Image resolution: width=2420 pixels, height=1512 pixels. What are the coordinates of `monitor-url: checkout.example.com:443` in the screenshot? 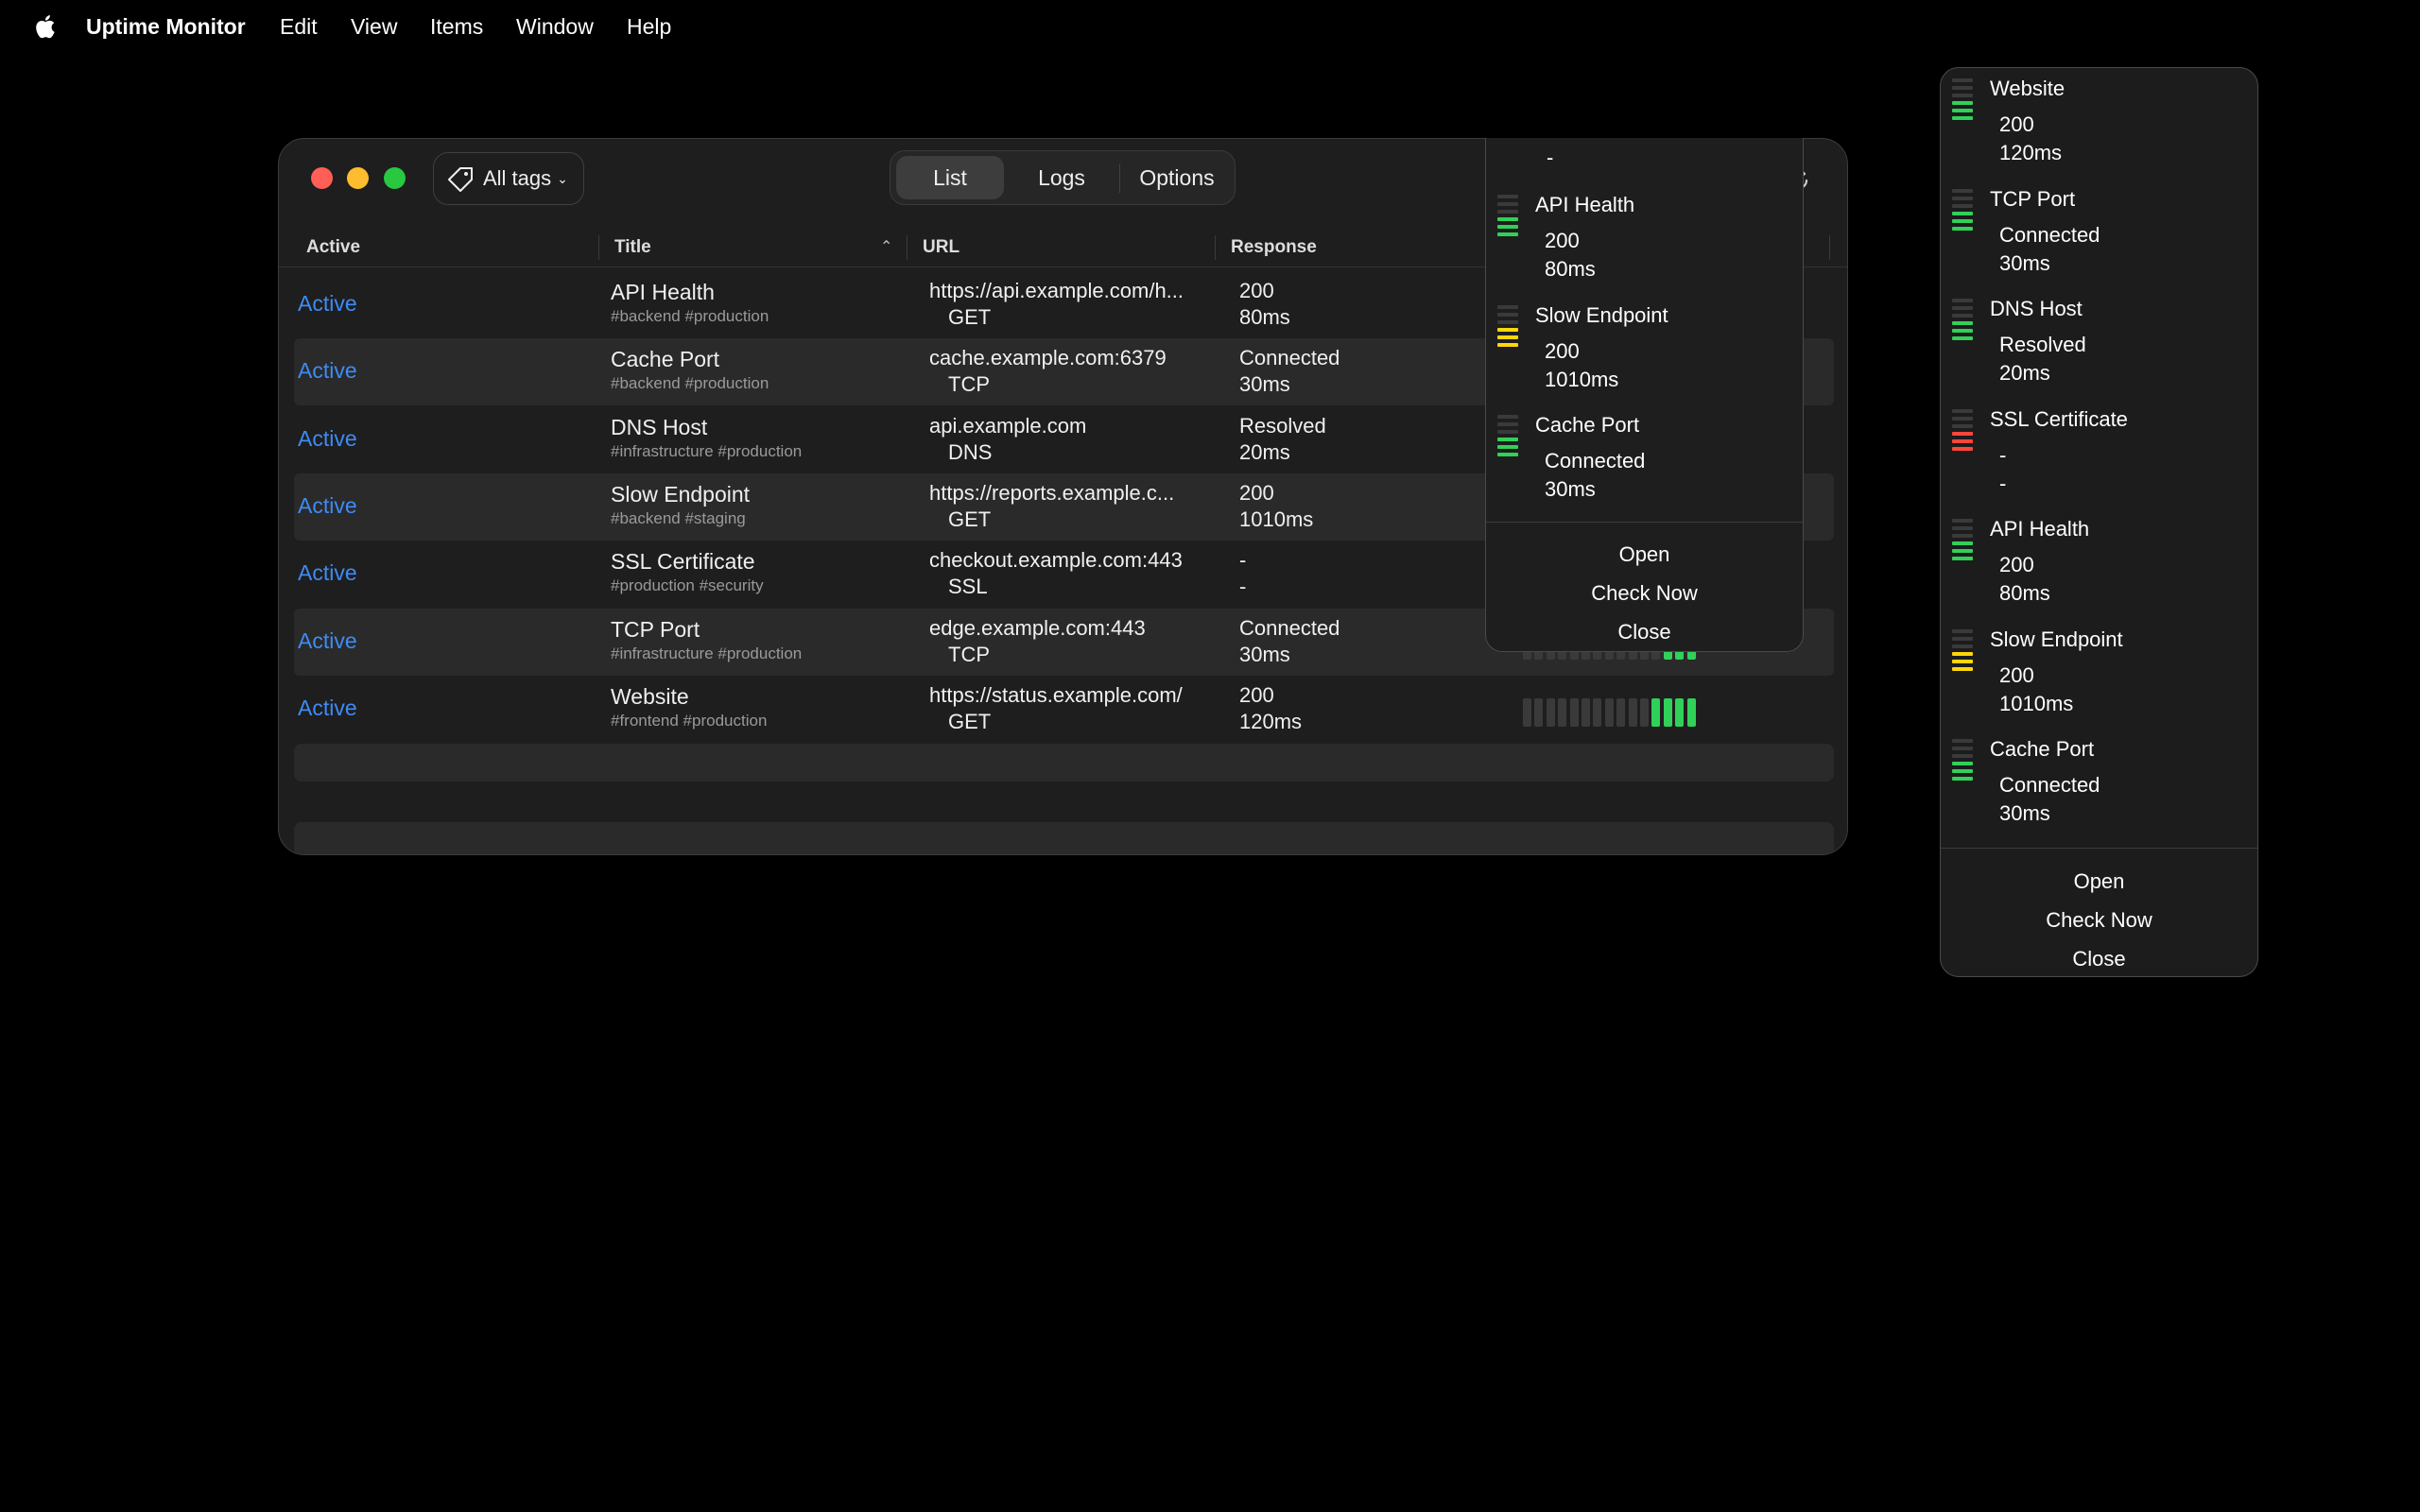 It's located at (1056, 560).